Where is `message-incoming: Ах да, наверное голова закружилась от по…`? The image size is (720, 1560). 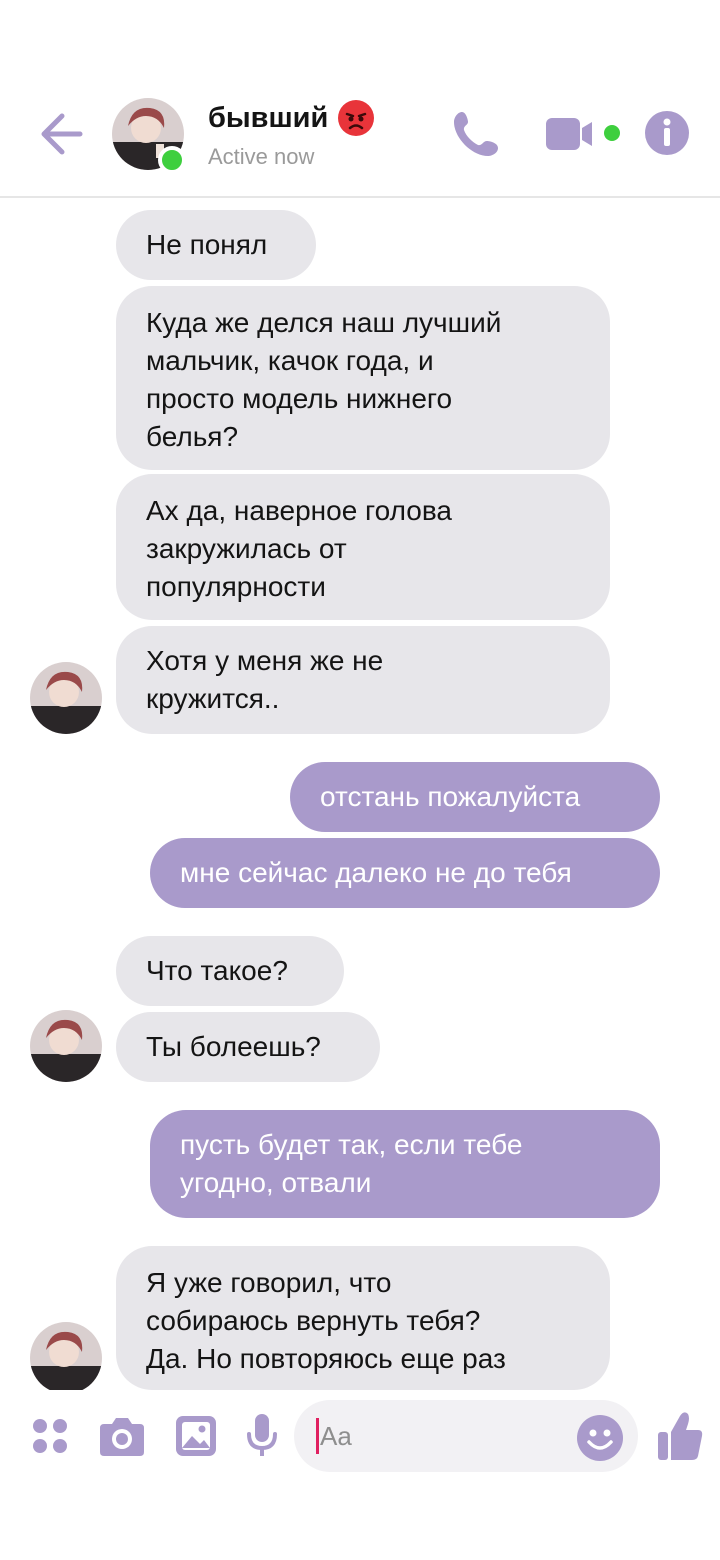
message-incoming: Ах да, наверное голова закружилась от по… is located at coordinates (363, 547).